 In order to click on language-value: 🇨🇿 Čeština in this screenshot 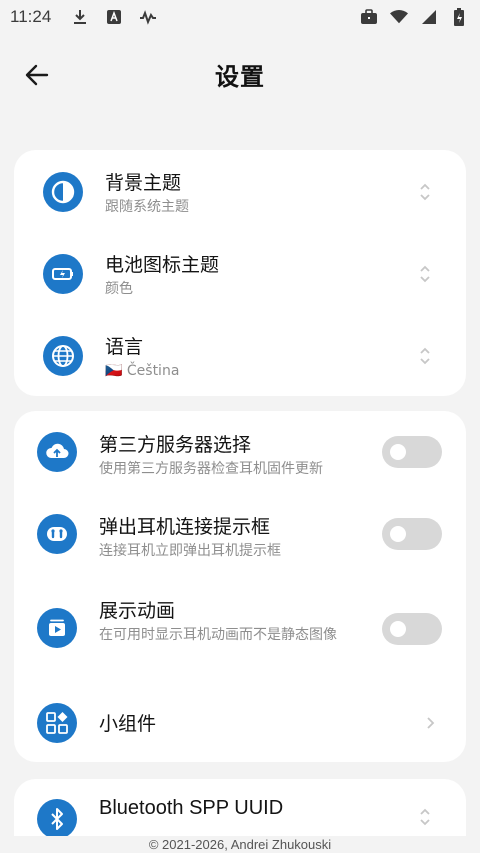, I will do `click(142, 371)`.